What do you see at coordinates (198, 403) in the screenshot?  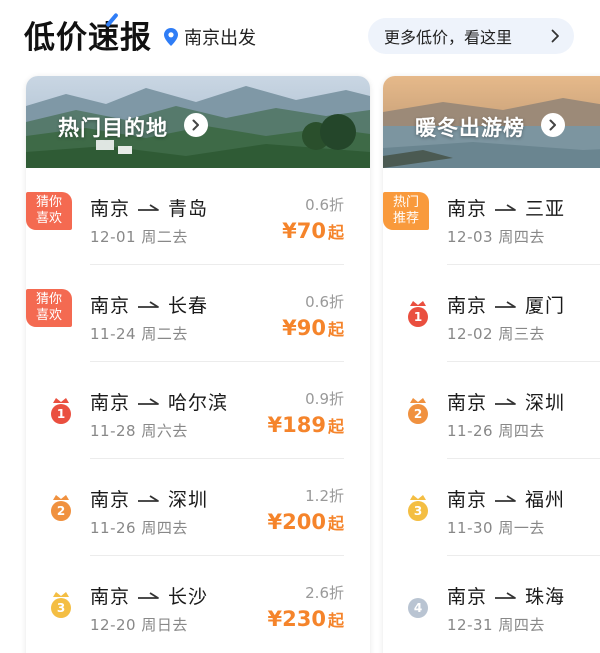 I see `route-destination: 哈尔滨` at bounding box center [198, 403].